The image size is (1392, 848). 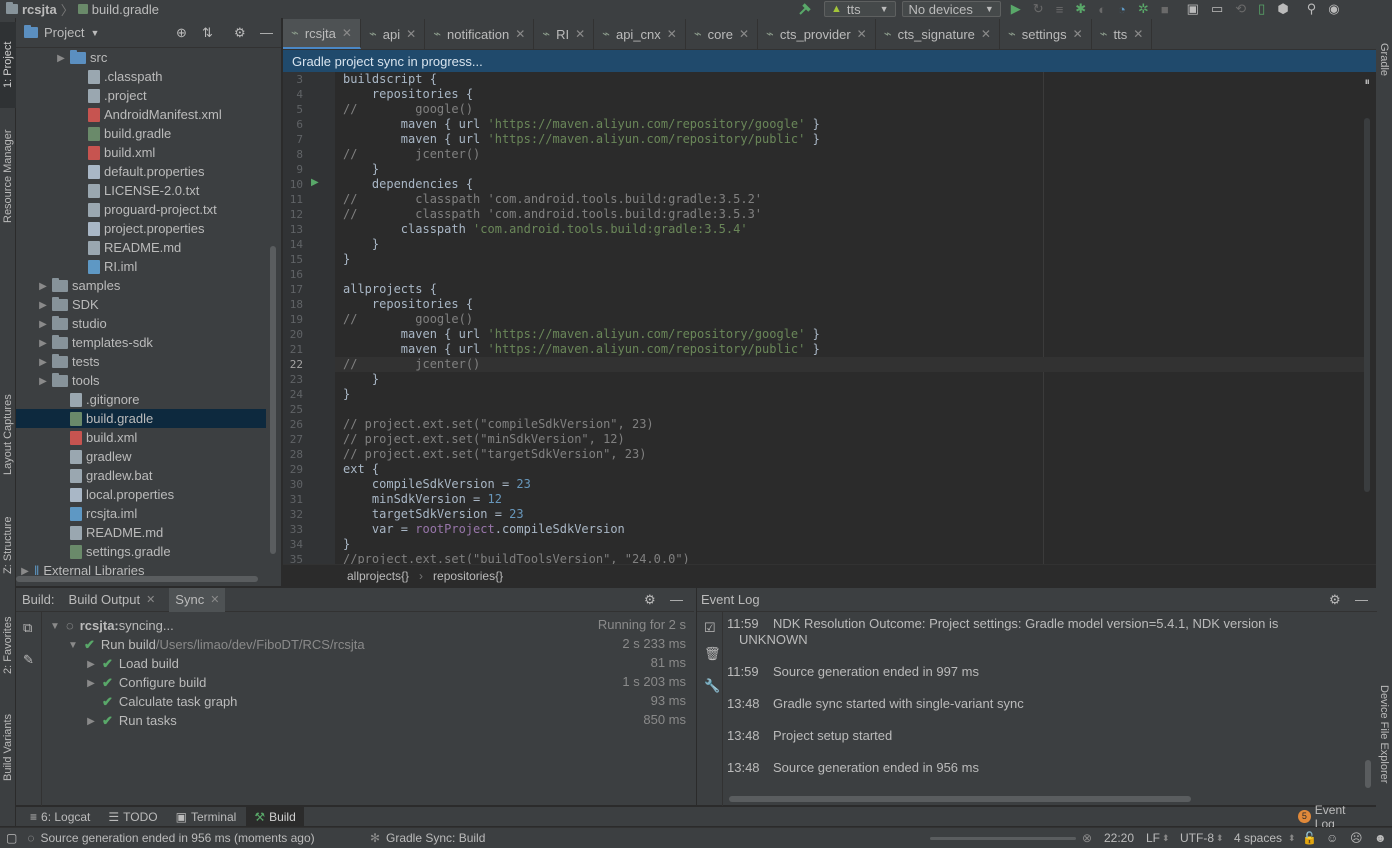 I want to click on code-line: compileSdkVersion = 23, so click(x=437, y=484).